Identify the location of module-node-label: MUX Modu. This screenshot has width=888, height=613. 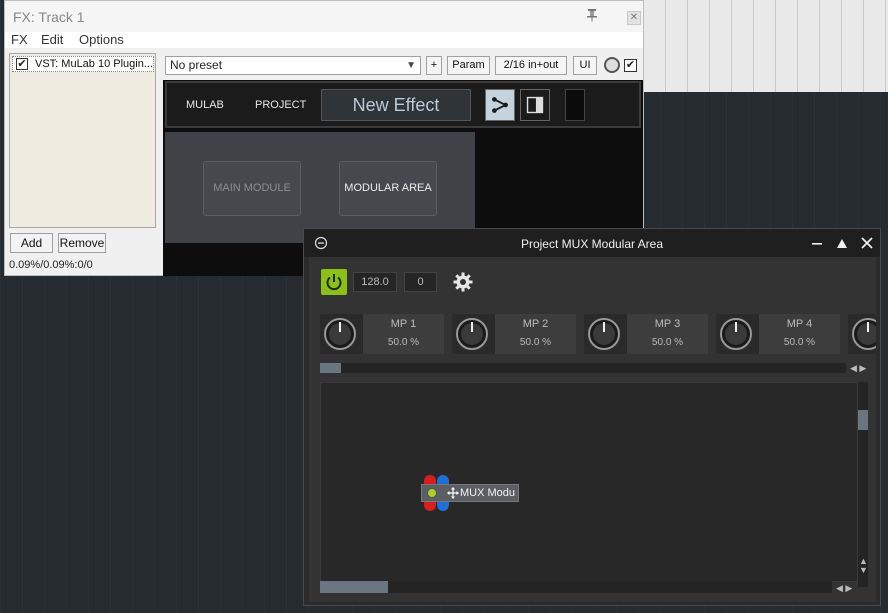
(488, 493).